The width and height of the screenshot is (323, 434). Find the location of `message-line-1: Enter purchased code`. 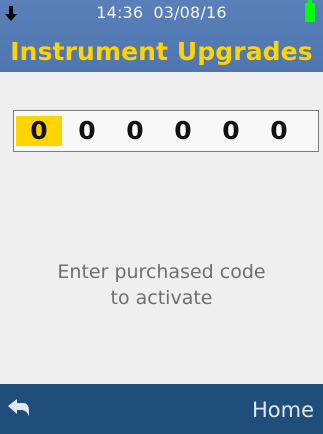

message-line-1: Enter purchased code is located at coordinates (161, 272).